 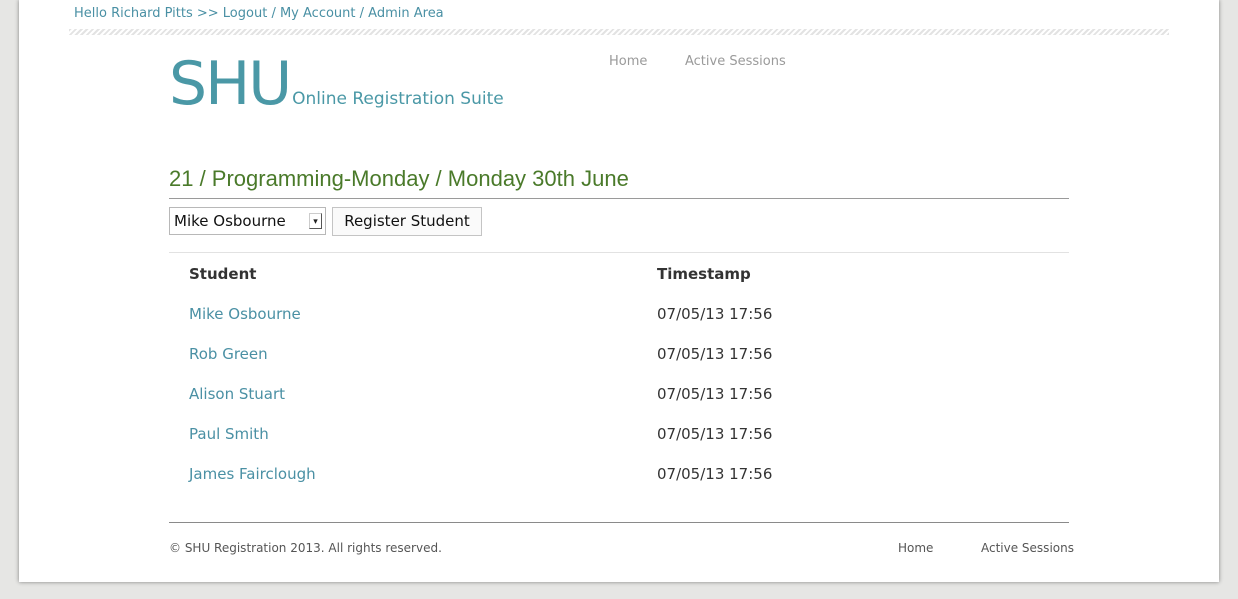 What do you see at coordinates (245, 13) in the screenshot?
I see `logout-link: Logout` at bounding box center [245, 13].